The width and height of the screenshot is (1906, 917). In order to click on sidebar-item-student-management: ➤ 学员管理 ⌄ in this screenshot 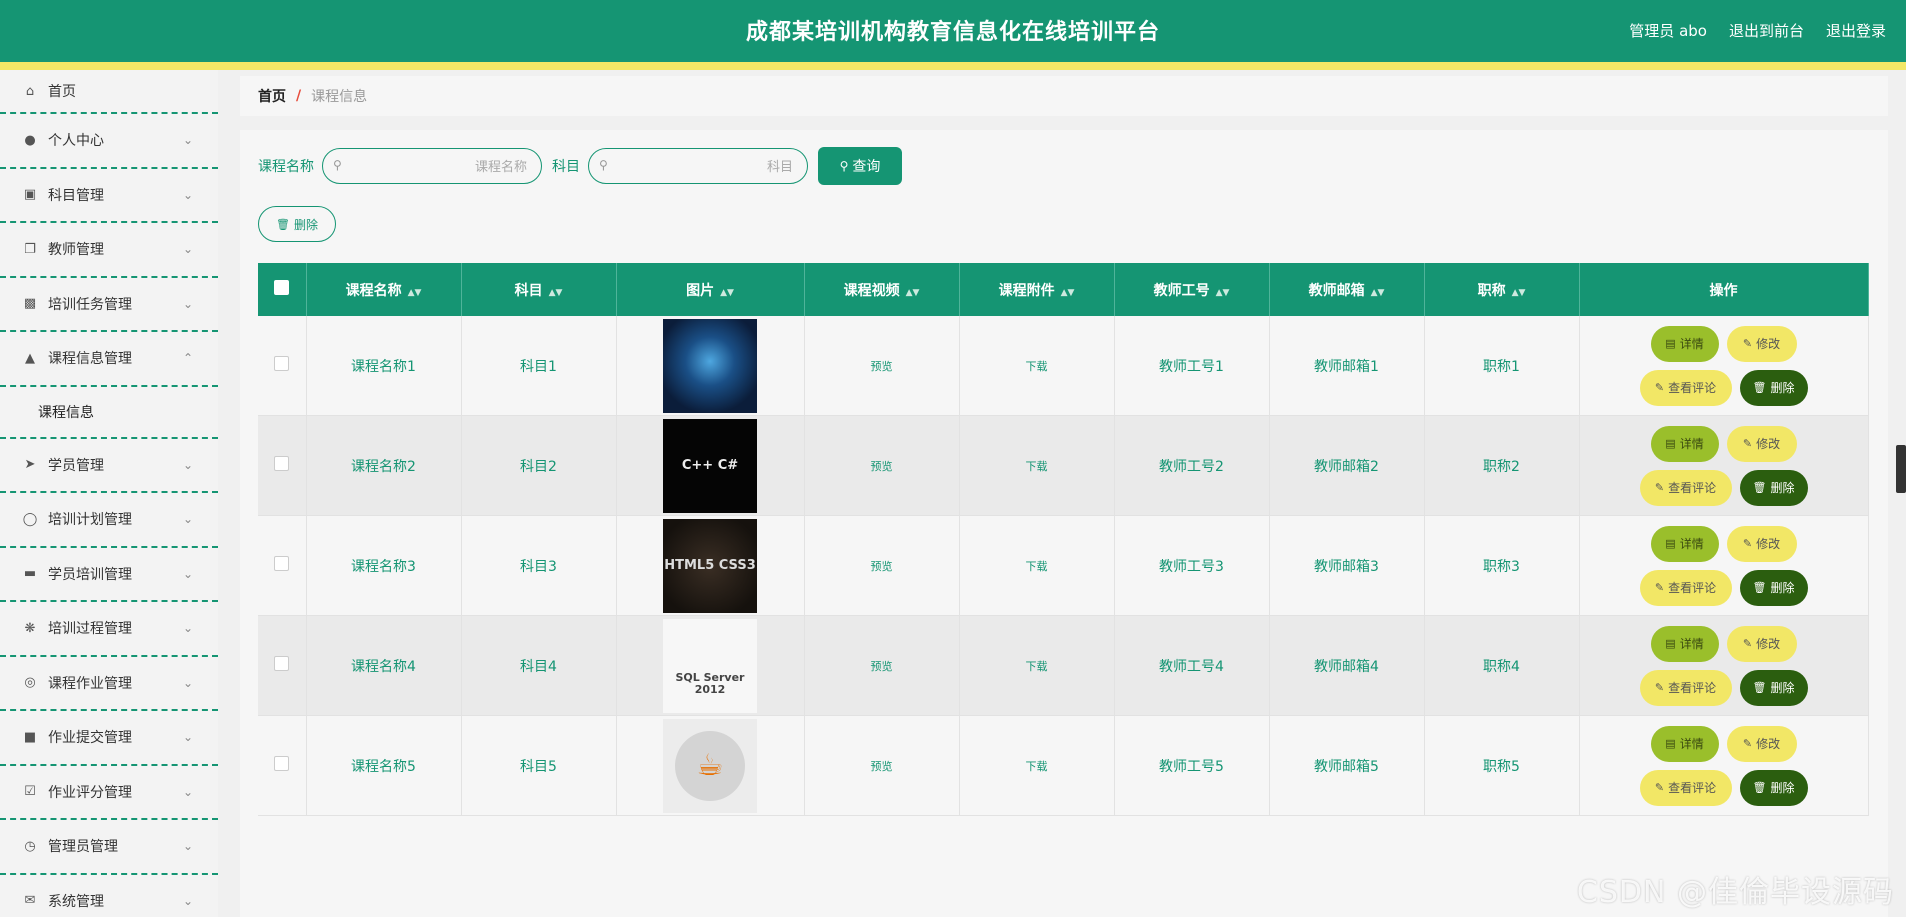, I will do `click(109, 466)`.